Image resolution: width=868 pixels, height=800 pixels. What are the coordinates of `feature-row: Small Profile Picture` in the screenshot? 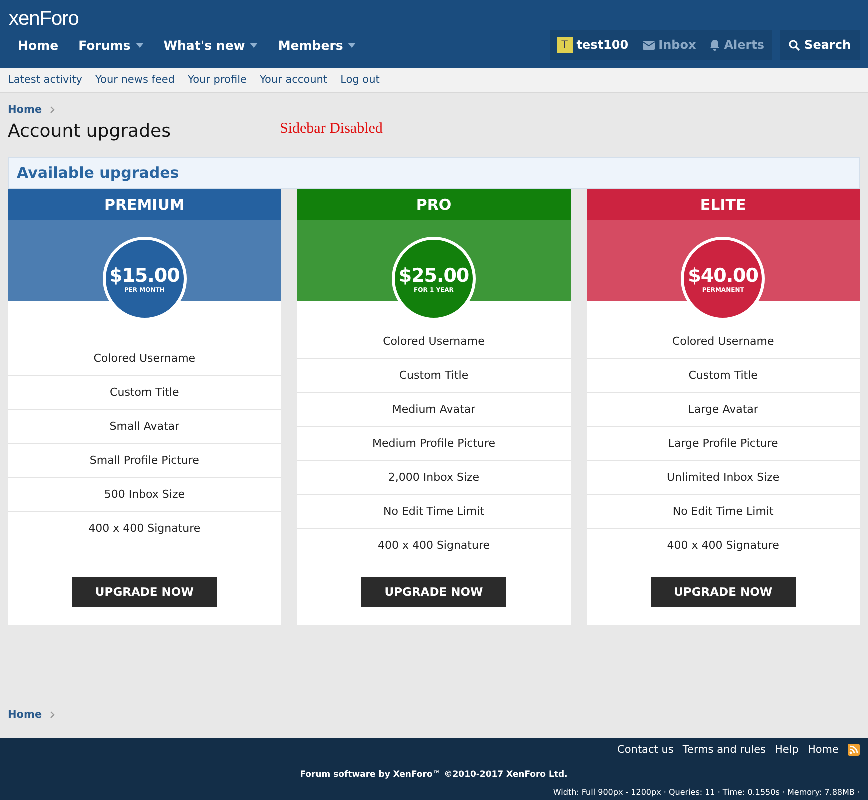 It's located at (145, 459).